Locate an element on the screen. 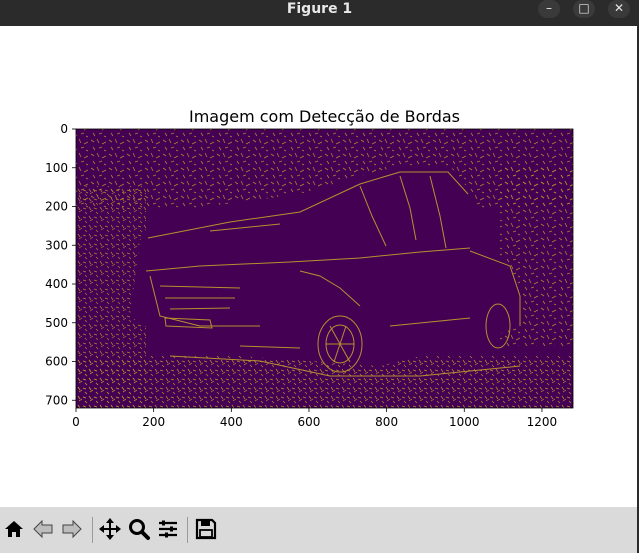 Image resolution: width=639 pixels, height=553 pixels. close-icon: ✕ is located at coordinates (619, 8).